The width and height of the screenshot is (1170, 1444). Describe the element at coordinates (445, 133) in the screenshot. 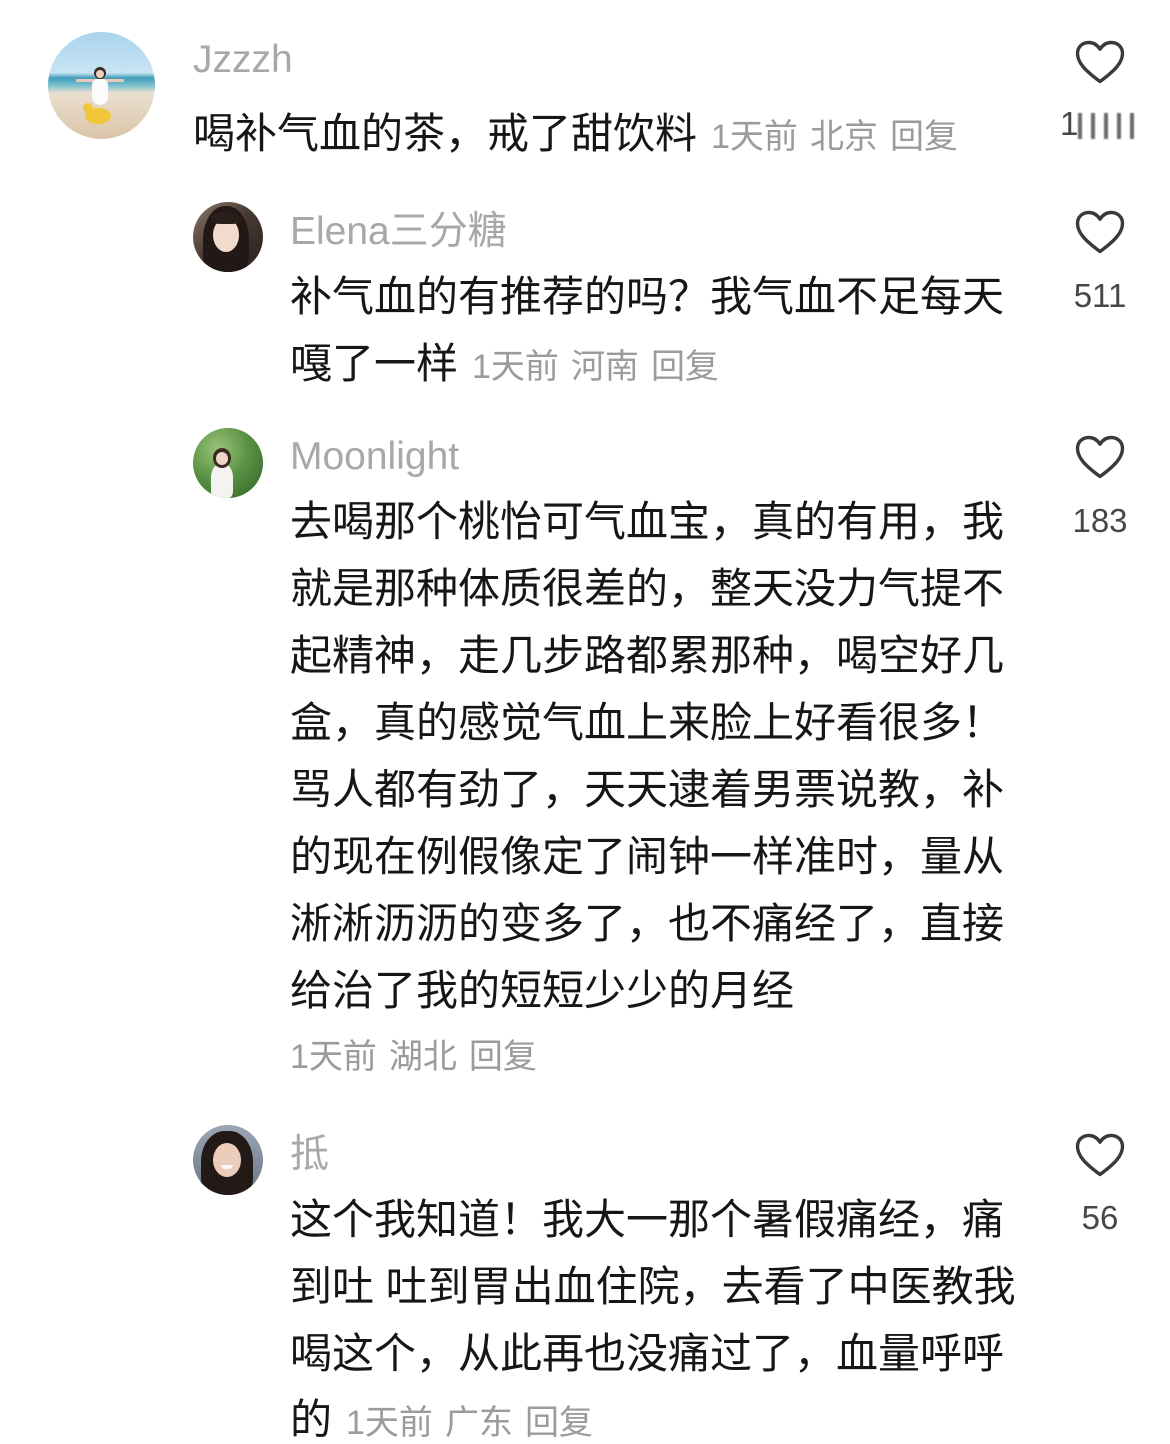

I see `comment-text: 喝补气血的茶，戒了甜饮料` at that location.